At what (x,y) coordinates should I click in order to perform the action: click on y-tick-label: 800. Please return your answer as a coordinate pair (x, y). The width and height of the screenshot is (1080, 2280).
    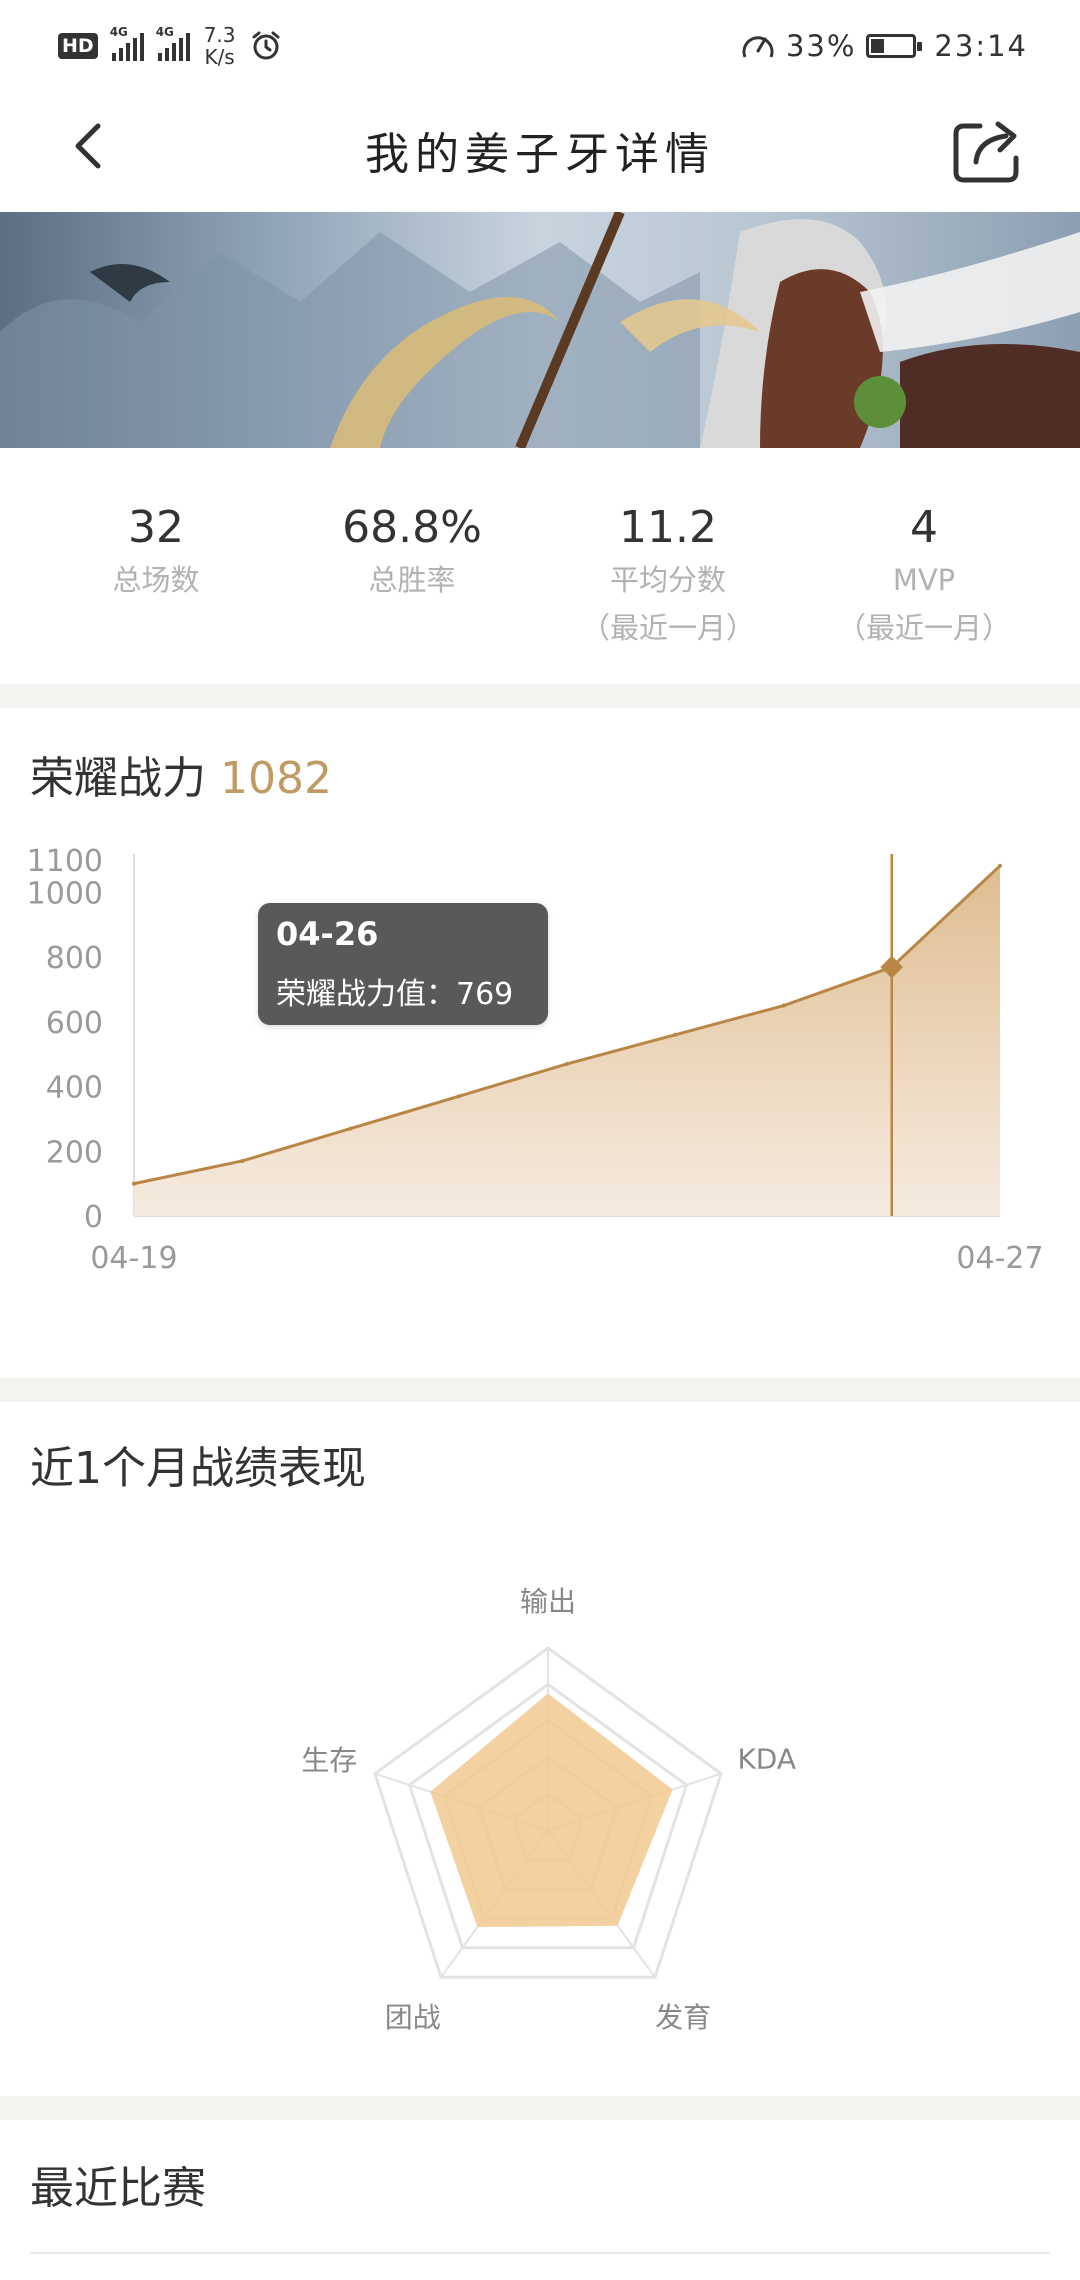
    Looking at the image, I should click on (74, 958).